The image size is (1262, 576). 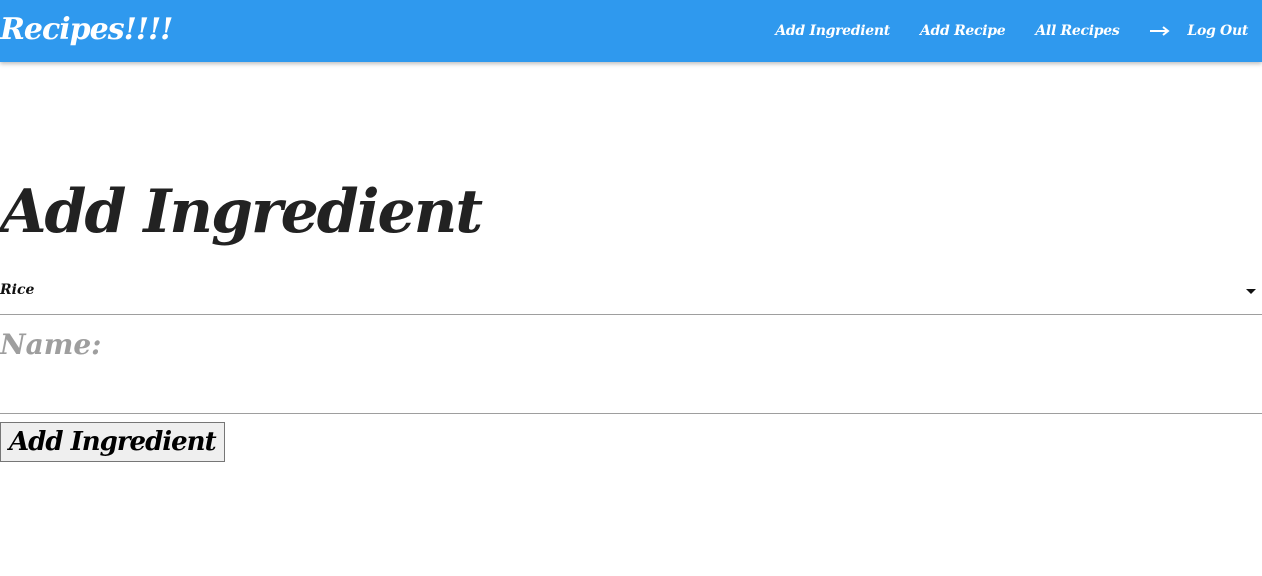 I want to click on arrow-right-icon, so click(x=1160, y=31).